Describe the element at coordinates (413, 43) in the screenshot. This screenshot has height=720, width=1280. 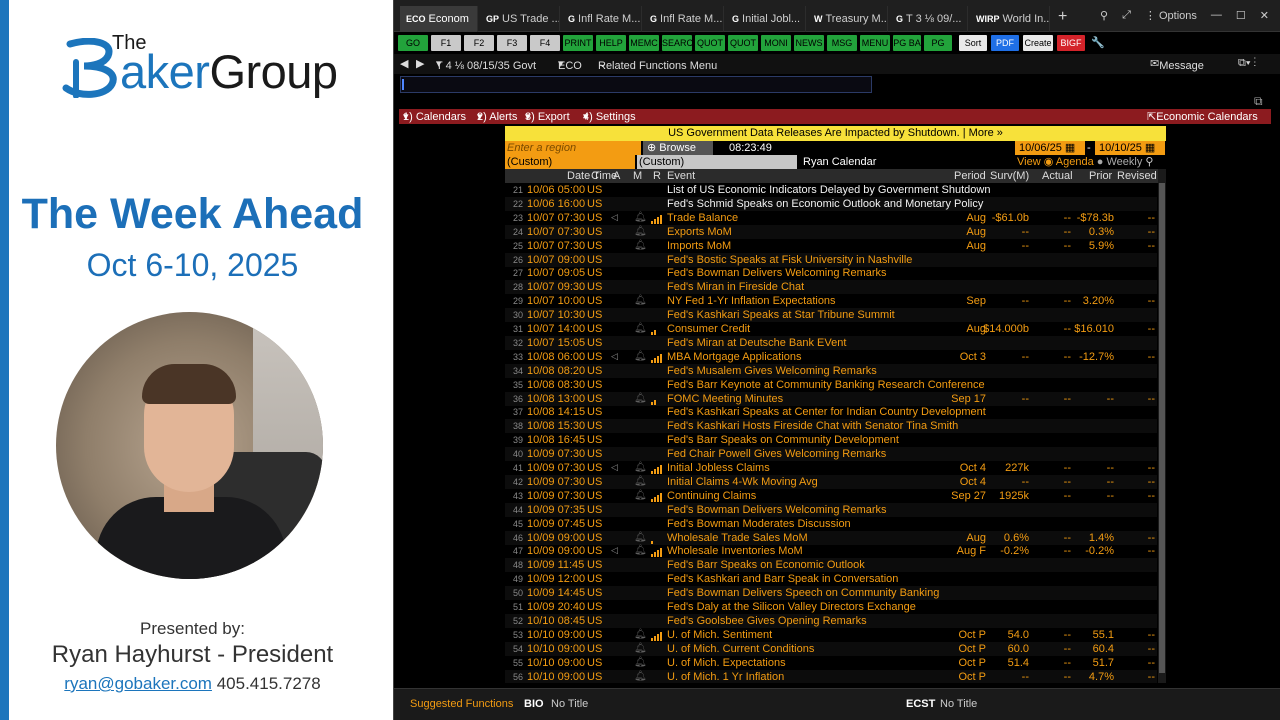
I see `fkey-go: GO` at that location.